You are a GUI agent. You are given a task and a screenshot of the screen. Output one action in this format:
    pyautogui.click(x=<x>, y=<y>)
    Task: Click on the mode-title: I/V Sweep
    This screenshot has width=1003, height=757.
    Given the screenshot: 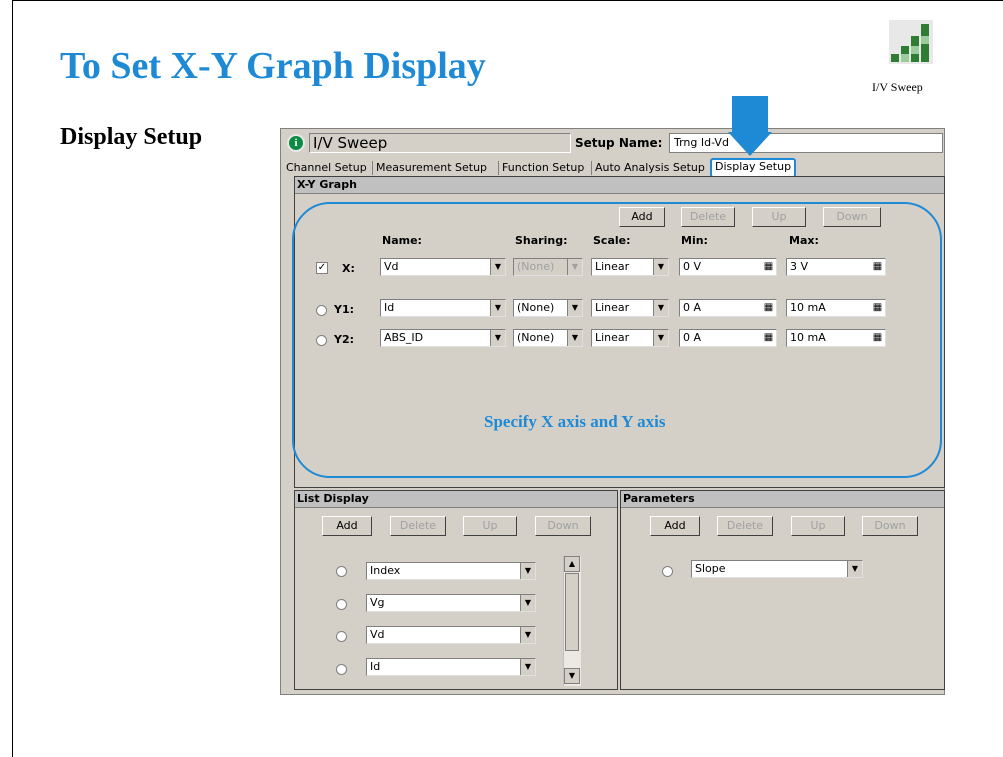 What is the action you would take?
    pyautogui.click(x=440, y=143)
    